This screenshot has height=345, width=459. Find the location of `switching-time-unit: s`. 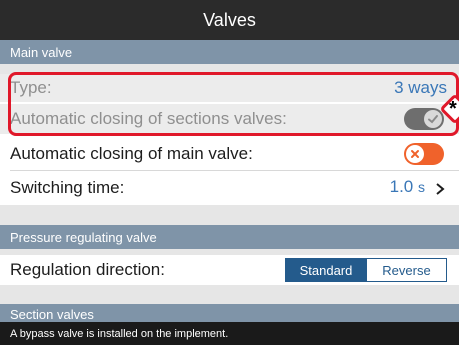

switching-time-unit: s is located at coordinates (421, 187).